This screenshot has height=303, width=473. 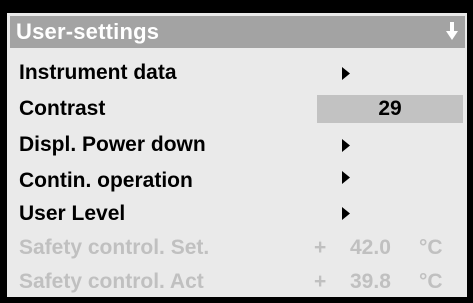 I want to click on safety-act-sign: +, so click(x=320, y=281).